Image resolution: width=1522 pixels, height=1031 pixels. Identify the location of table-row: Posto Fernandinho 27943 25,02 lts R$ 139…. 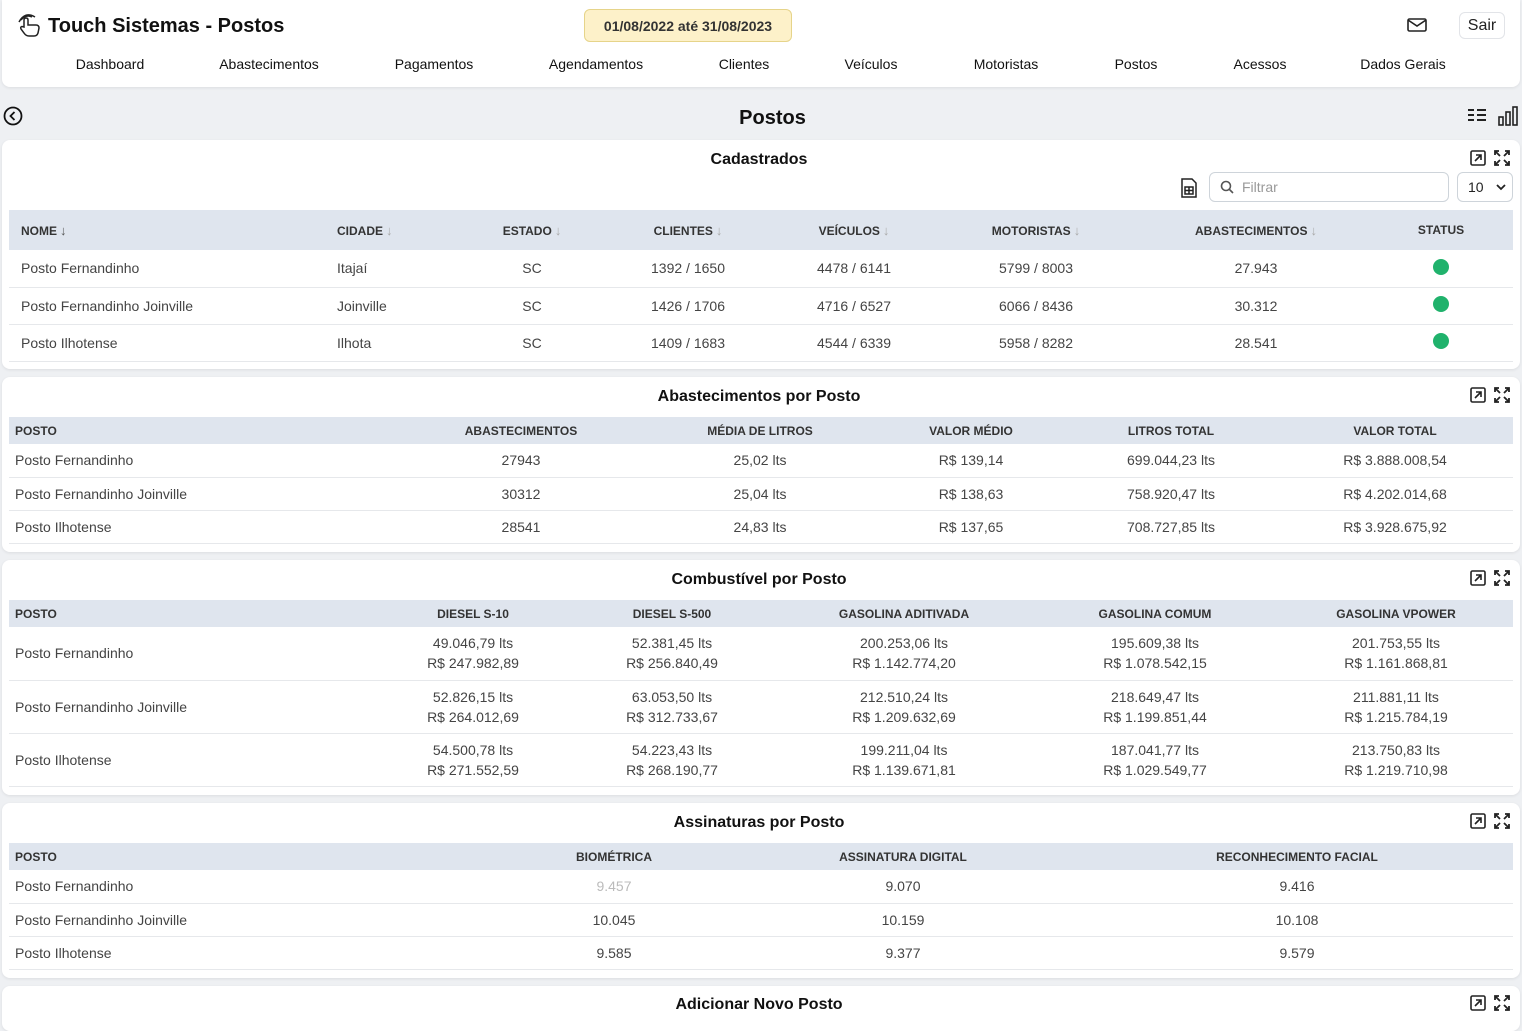
(761, 461).